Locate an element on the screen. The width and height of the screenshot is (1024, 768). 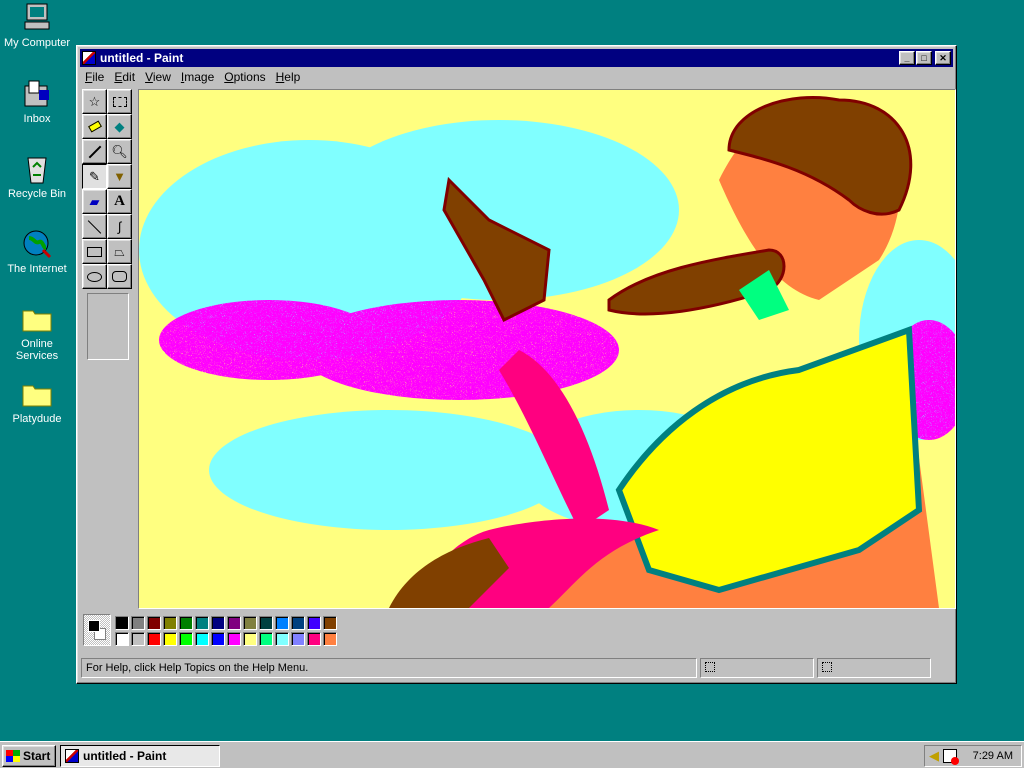
tool-brush: ▼ is located at coordinates (119, 176).